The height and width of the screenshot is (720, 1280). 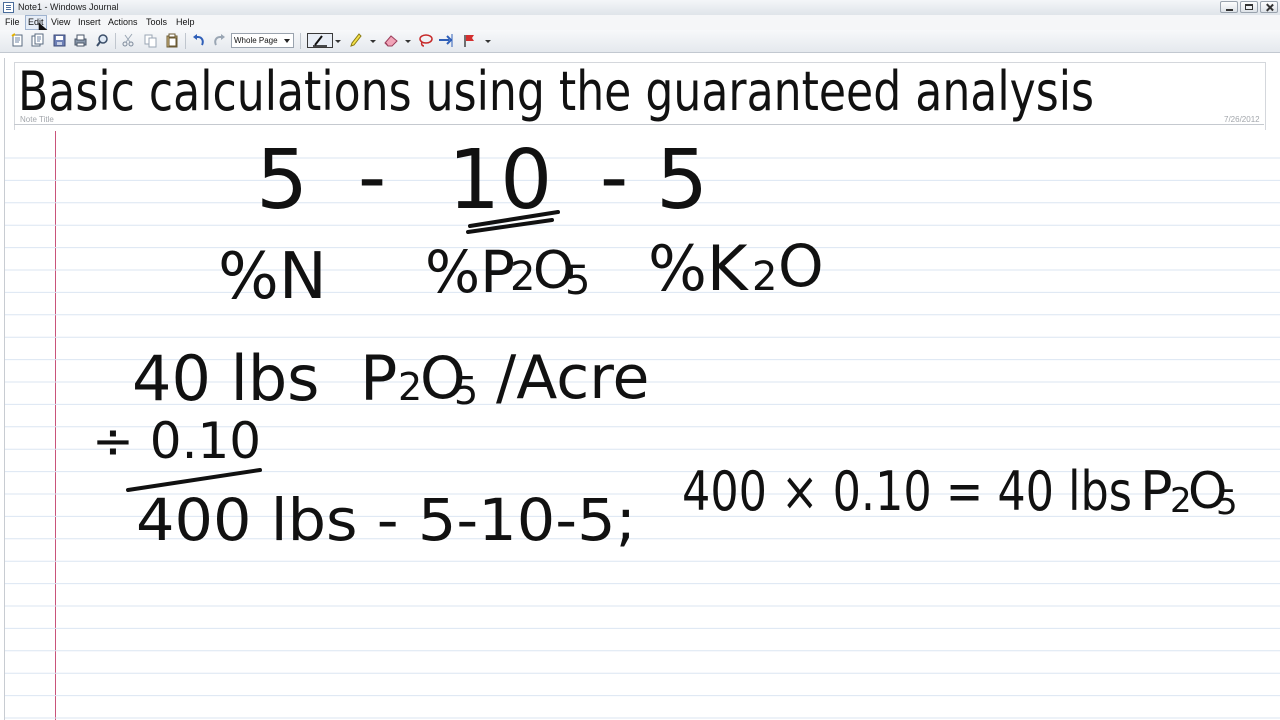 I want to click on rate-quantity: 40 lbs, so click(x=225, y=378).